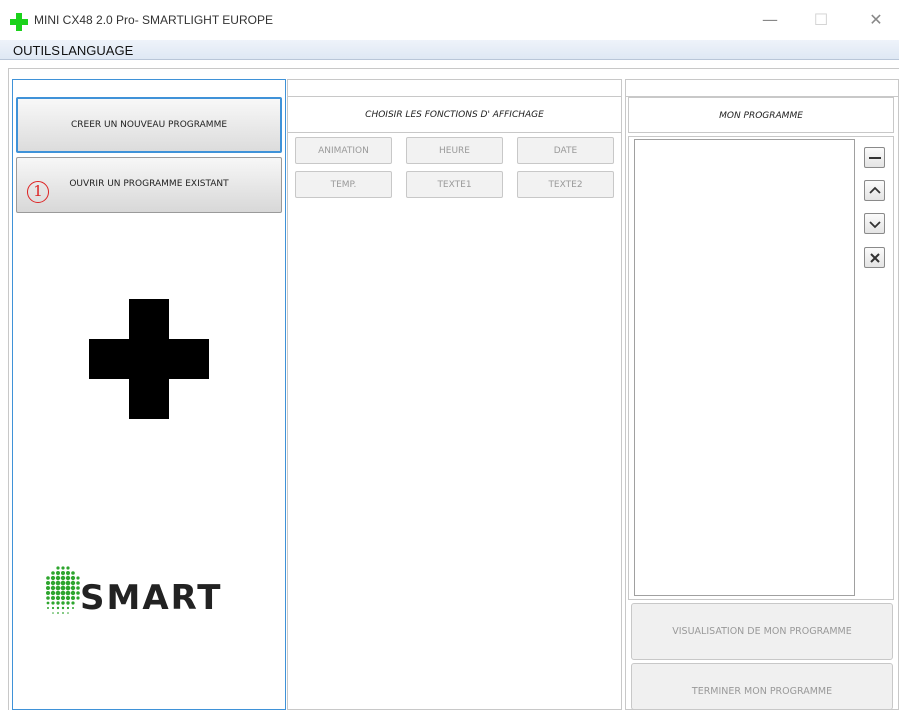 Image resolution: width=899 pixels, height=710 pixels. What do you see at coordinates (153, 20) in the screenshot?
I see `window-title: MINI CX48 2.0 Pro- SMARTLIGHT EUROPE` at bounding box center [153, 20].